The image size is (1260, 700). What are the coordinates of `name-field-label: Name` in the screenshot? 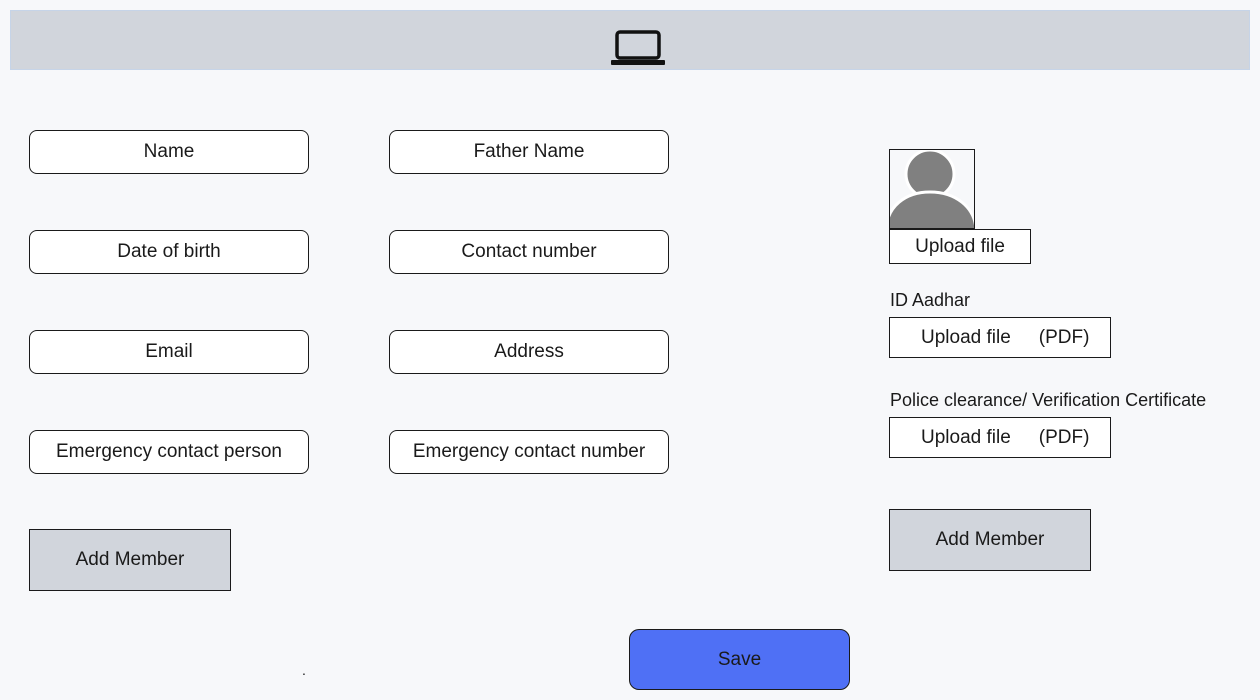 It's located at (169, 151).